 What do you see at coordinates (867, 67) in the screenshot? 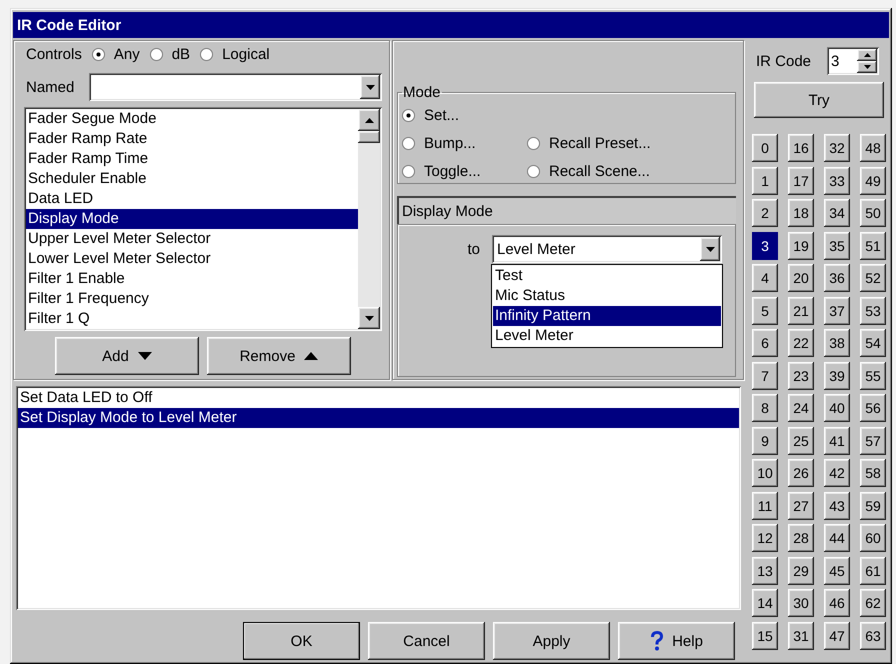
I see `spin-down-button` at bounding box center [867, 67].